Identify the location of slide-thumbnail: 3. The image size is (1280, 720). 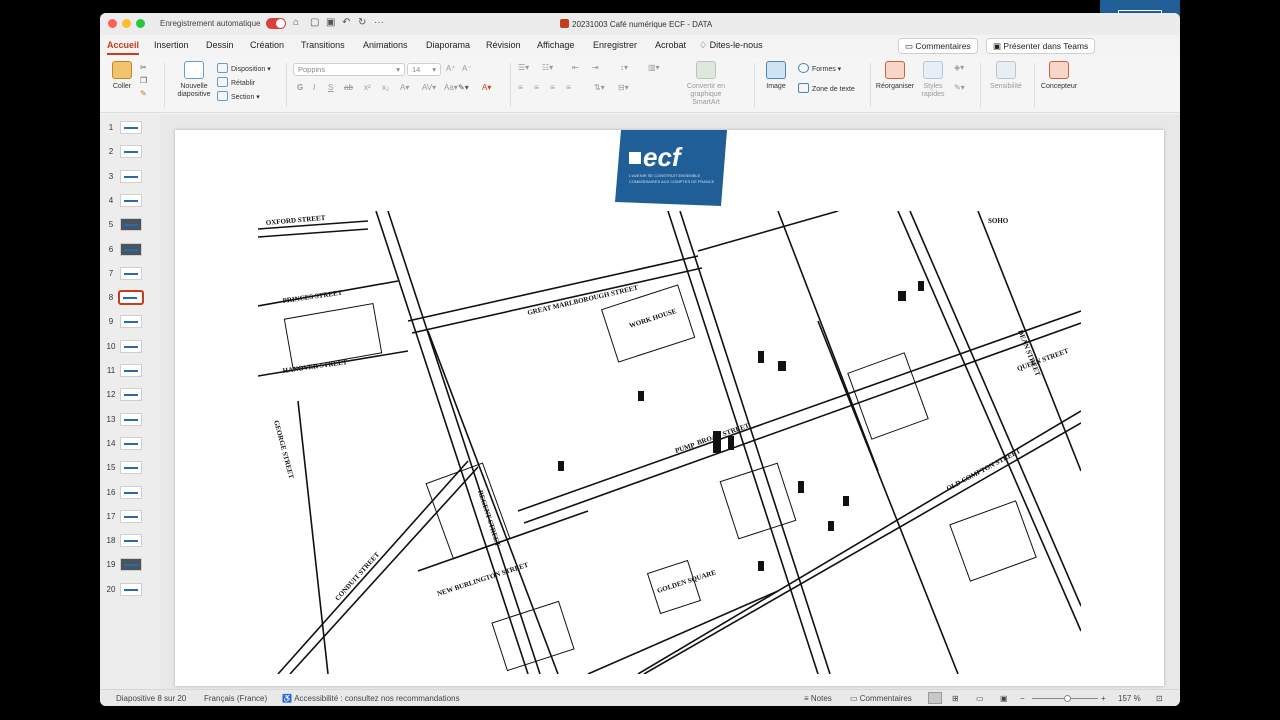
(130, 176).